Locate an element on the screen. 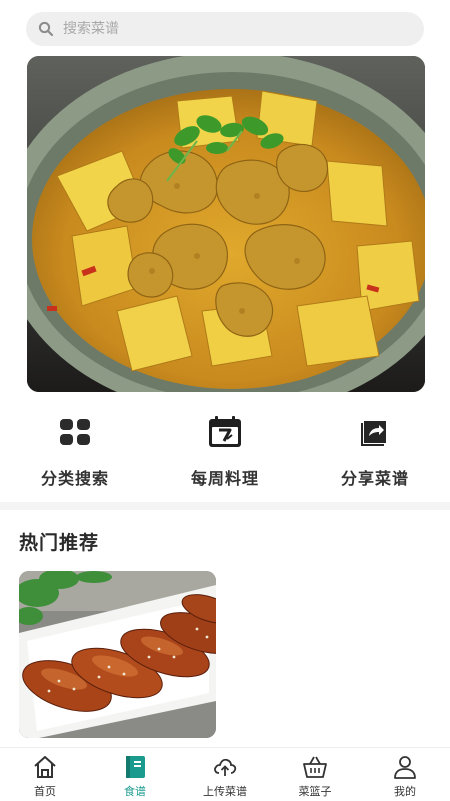 This screenshot has height=801, width=450. grid-icon is located at coordinates (75, 432).